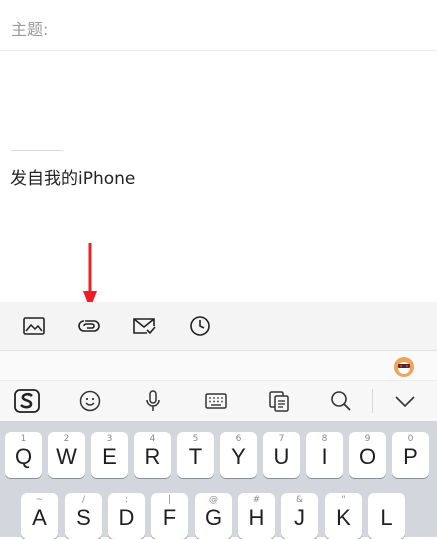 The width and height of the screenshot is (437, 539). What do you see at coordinates (404, 367) in the screenshot?
I see `ime-avatar-icon` at bounding box center [404, 367].